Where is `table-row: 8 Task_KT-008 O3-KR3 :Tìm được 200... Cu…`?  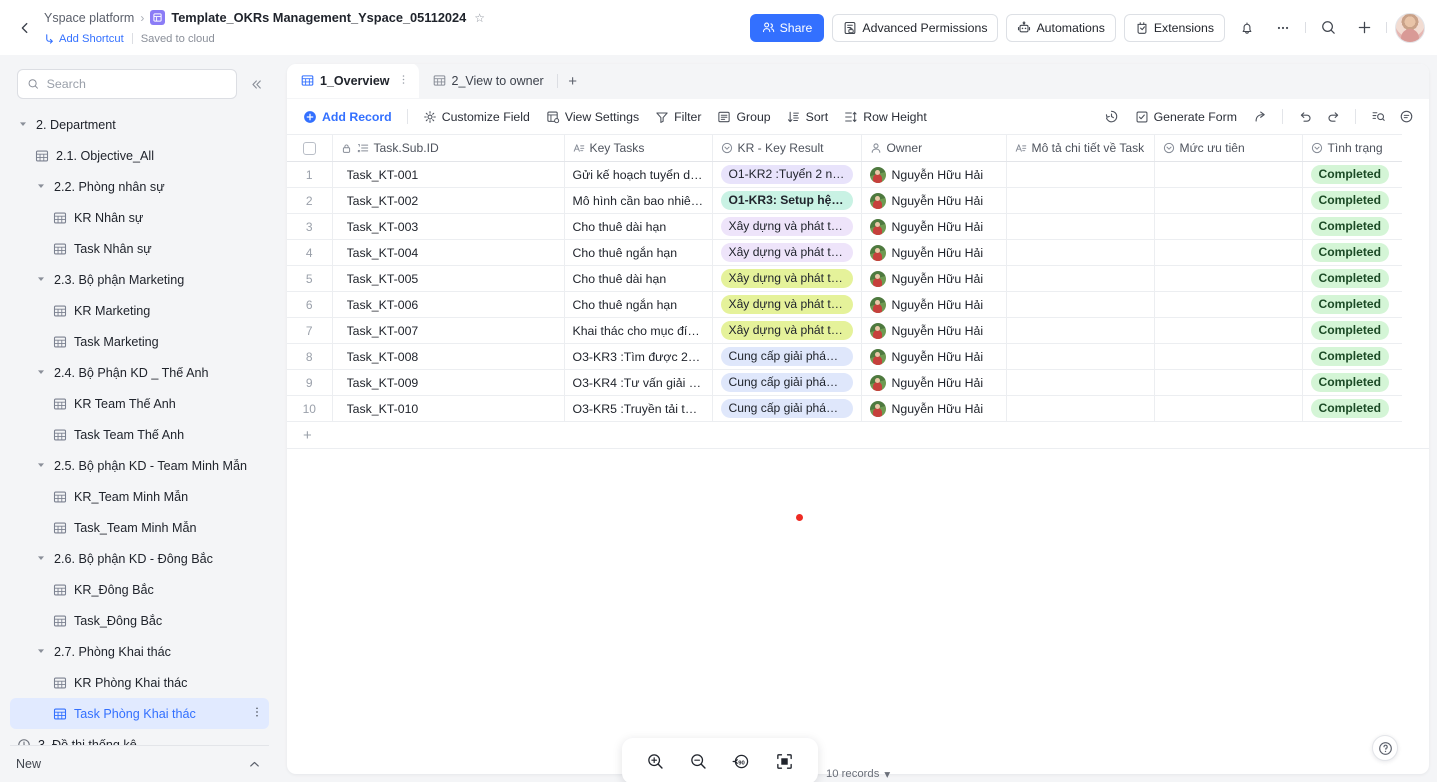
table-row: 8 Task_KT-008 O3-KR3 :Tìm được 200... Cu… is located at coordinates (844, 356).